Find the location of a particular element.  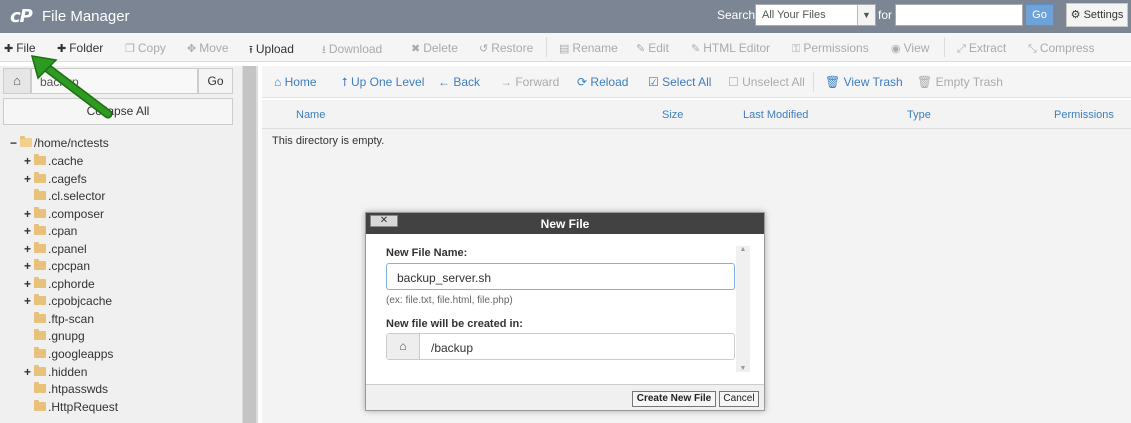

nav-view-trash-button: 🗑 View Trash is located at coordinates (864, 82).